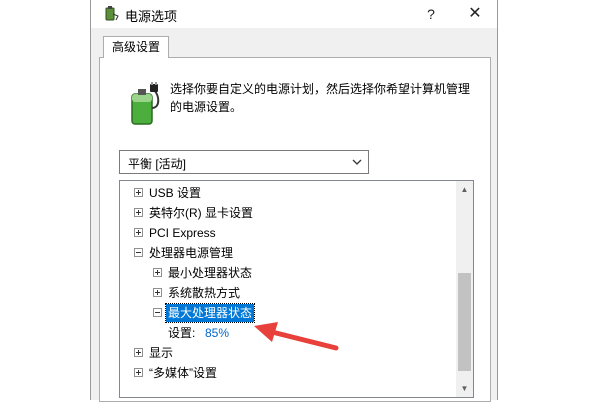  What do you see at coordinates (182, 233) in the screenshot?
I see `tree-item-label: PCI Express` at bounding box center [182, 233].